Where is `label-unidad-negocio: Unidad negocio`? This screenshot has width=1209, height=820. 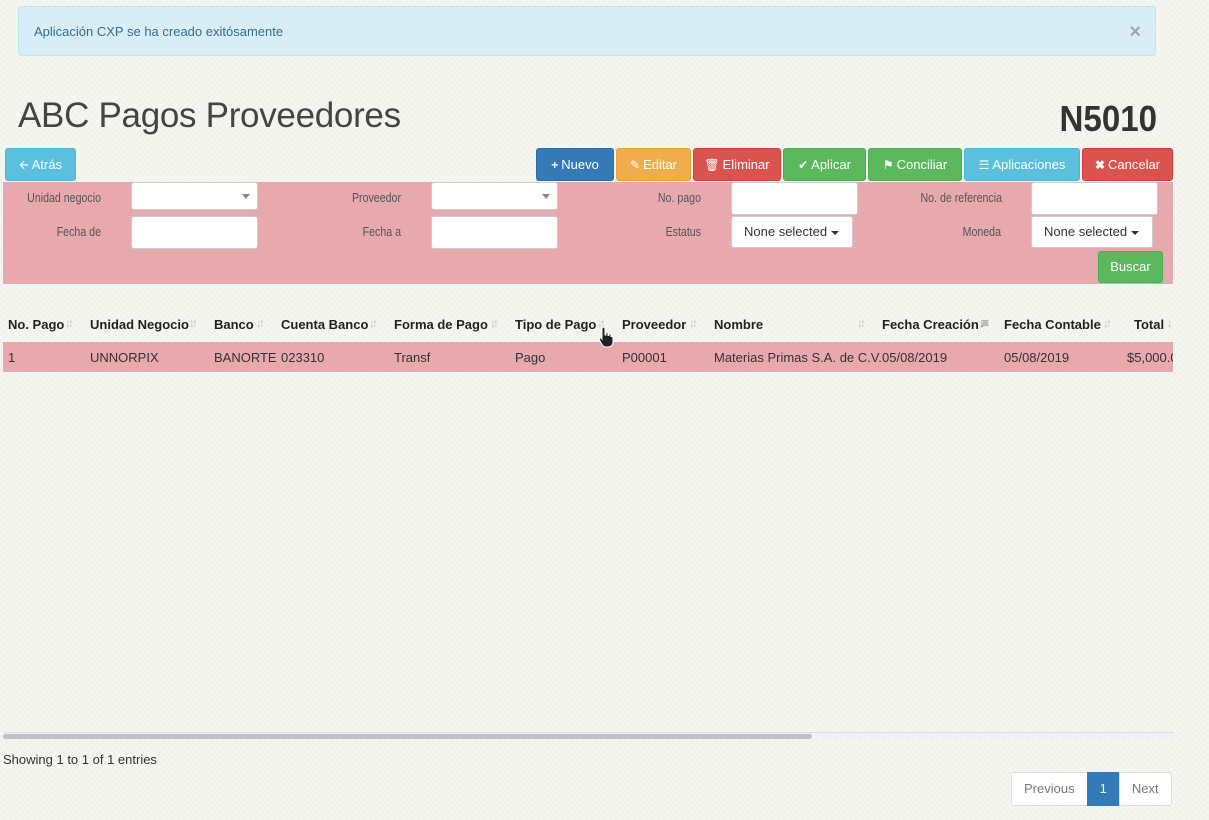 label-unidad-negocio: Unidad negocio is located at coordinates (64, 198).